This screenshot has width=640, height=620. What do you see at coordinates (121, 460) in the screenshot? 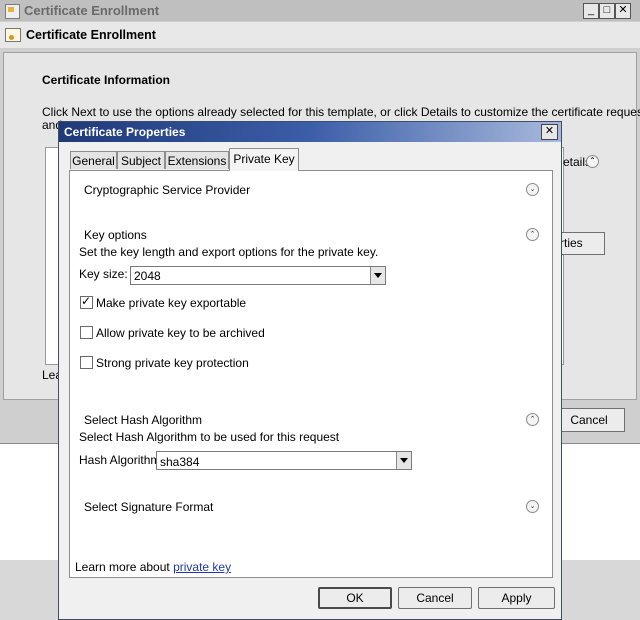
I see `hash-algorithm-label: Hash Algorithm:` at bounding box center [121, 460].